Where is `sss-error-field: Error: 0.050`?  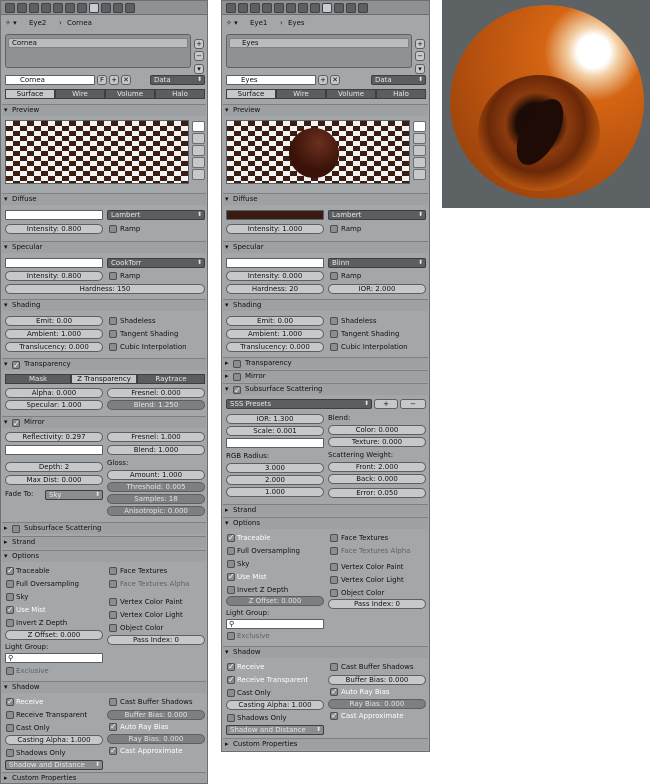
sss-error-field: Error: 0.050 is located at coordinates (377, 493).